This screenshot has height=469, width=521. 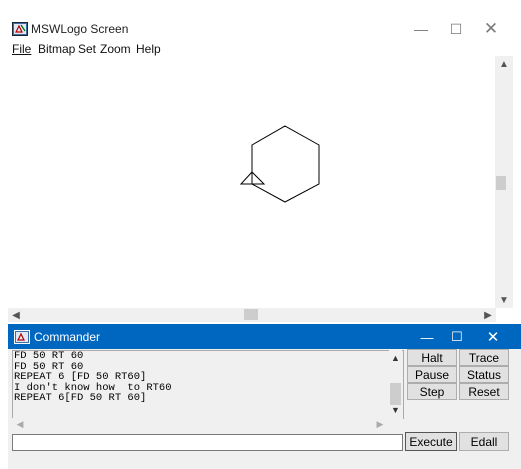 I want to click on reset-button: Reset, so click(x=484, y=391).